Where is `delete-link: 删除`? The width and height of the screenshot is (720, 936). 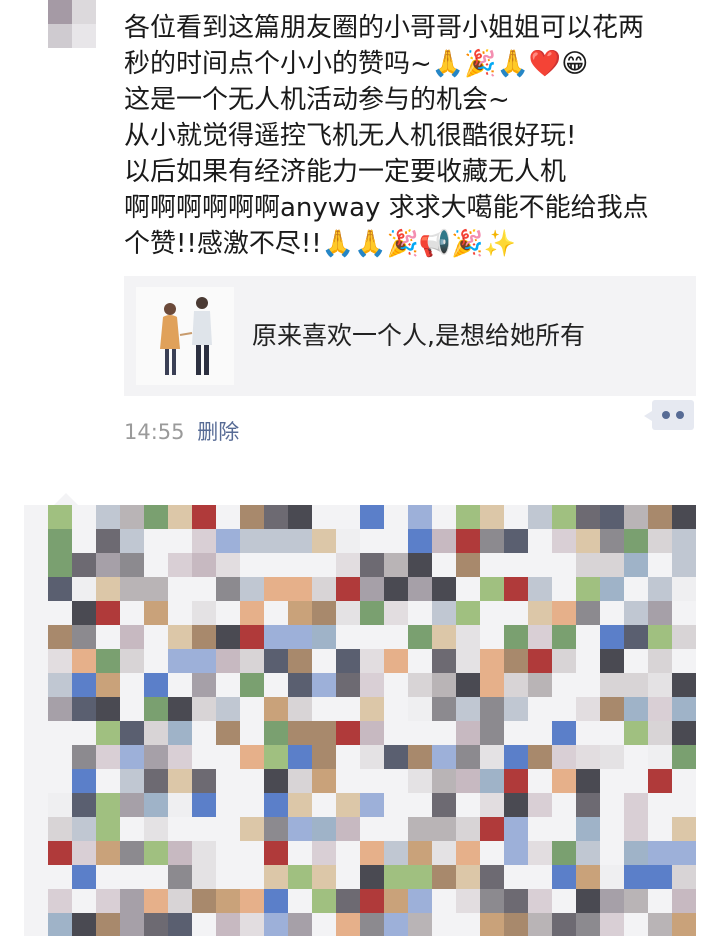 delete-link: 删除 is located at coordinates (218, 432).